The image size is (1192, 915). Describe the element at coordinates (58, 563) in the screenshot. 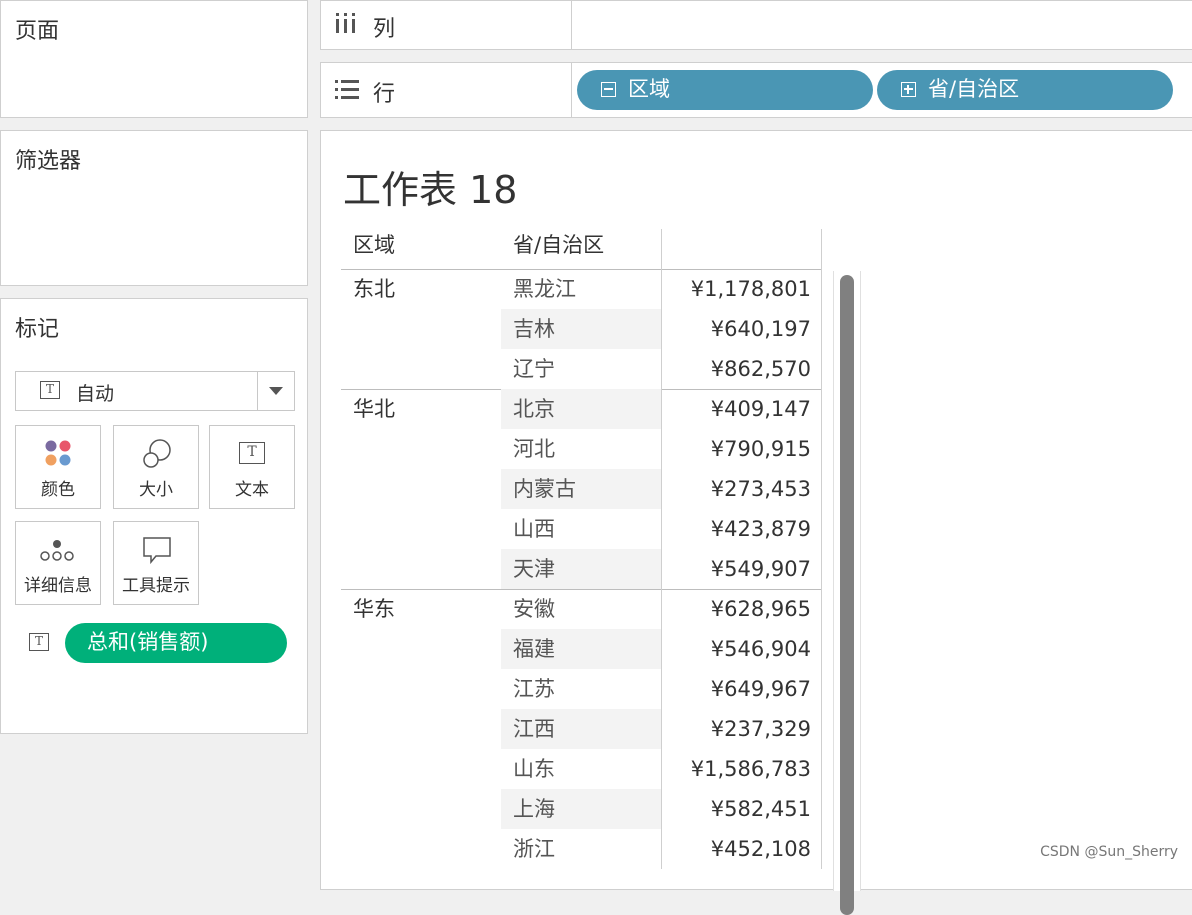

I see `detail-card: 详细信息` at that location.